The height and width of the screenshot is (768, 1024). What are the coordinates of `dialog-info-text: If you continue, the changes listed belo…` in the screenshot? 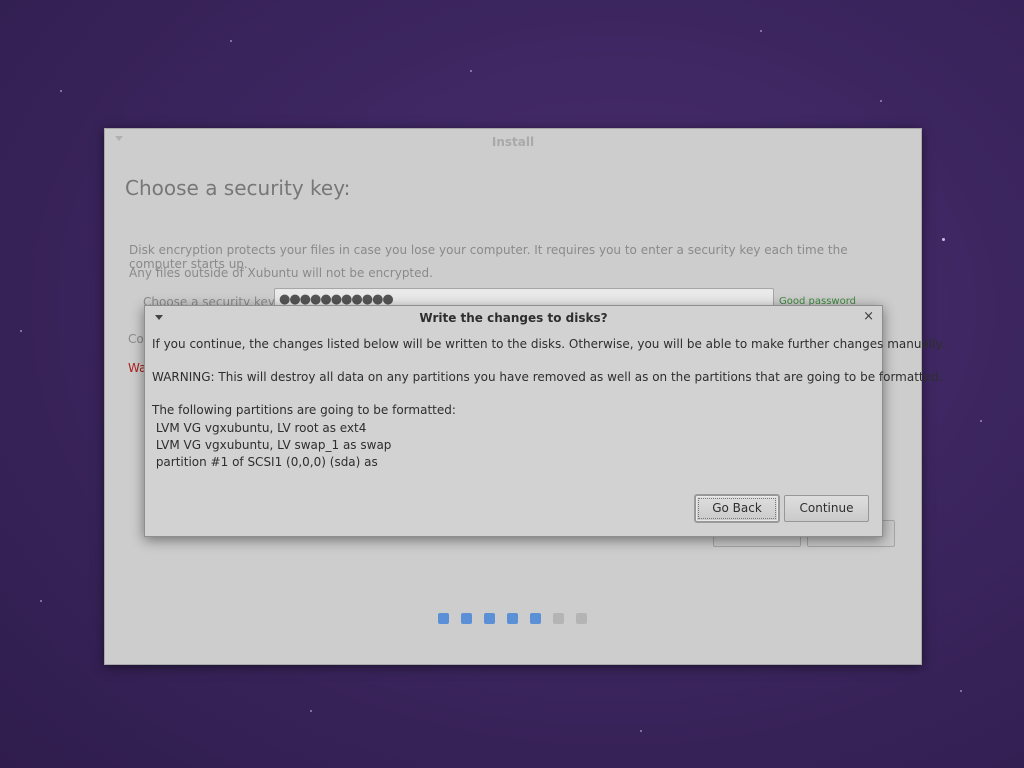 It's located at (548, 344).